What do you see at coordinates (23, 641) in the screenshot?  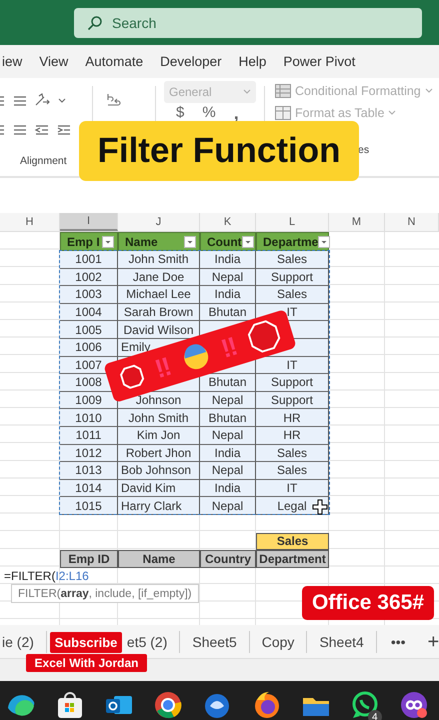 I see `sheet-tab: ie (2)` at bounding box center [23, 641].